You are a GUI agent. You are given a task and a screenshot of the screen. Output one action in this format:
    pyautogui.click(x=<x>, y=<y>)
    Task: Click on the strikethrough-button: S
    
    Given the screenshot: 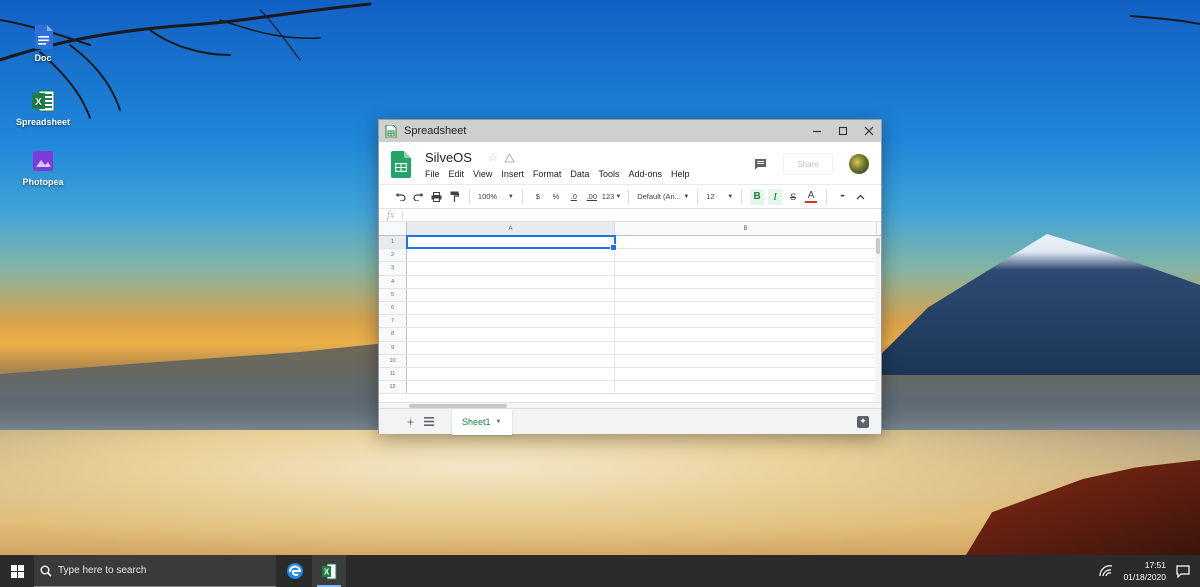 What is the action you would take?
    pyautogui.click(x=793, y=197)
    